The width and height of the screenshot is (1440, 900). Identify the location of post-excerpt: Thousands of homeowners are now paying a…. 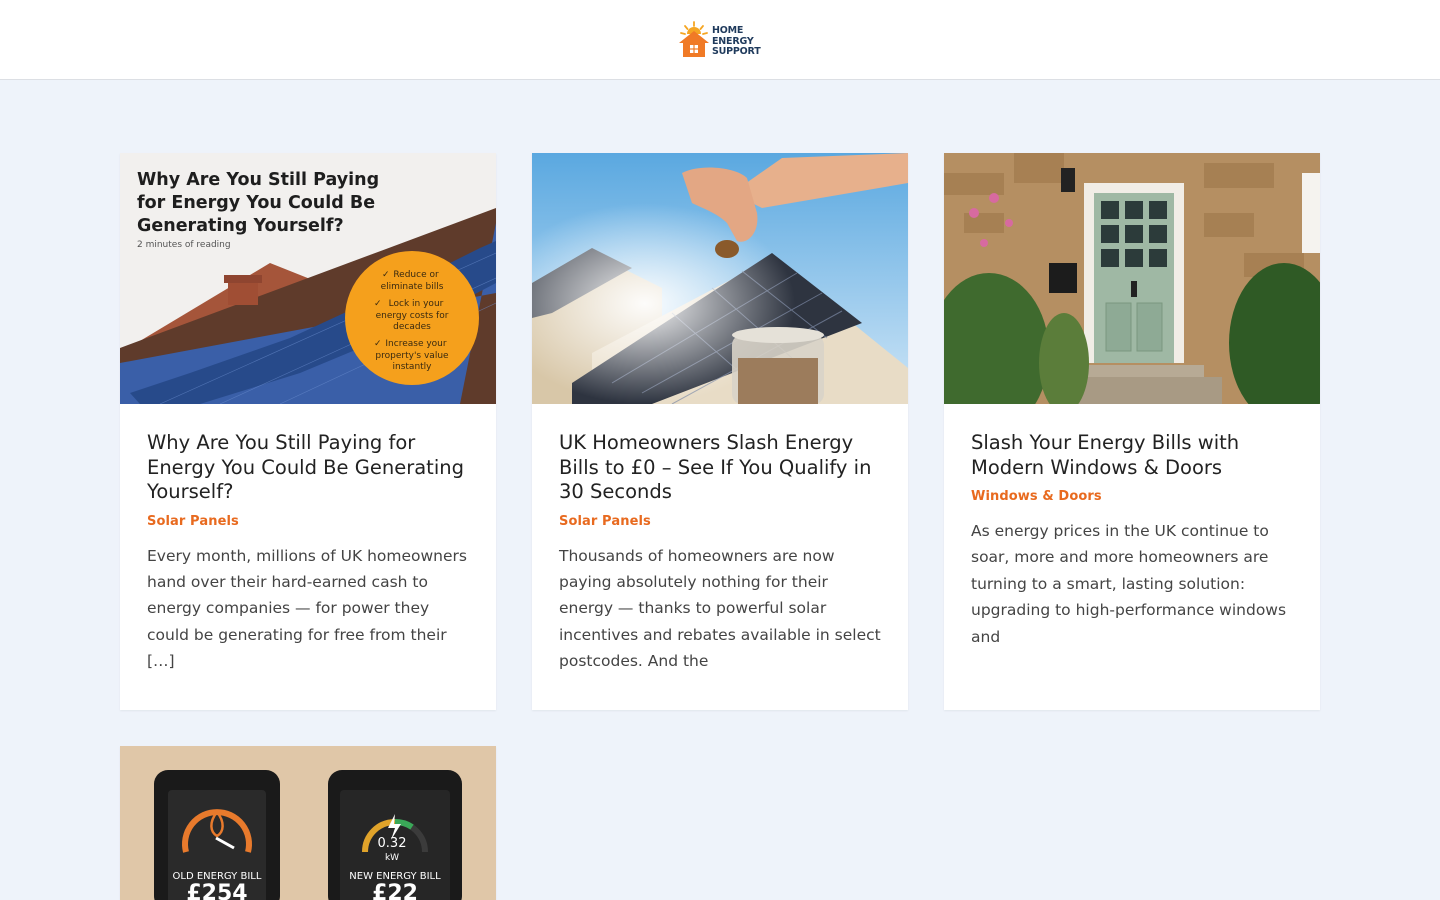
(720, 608).